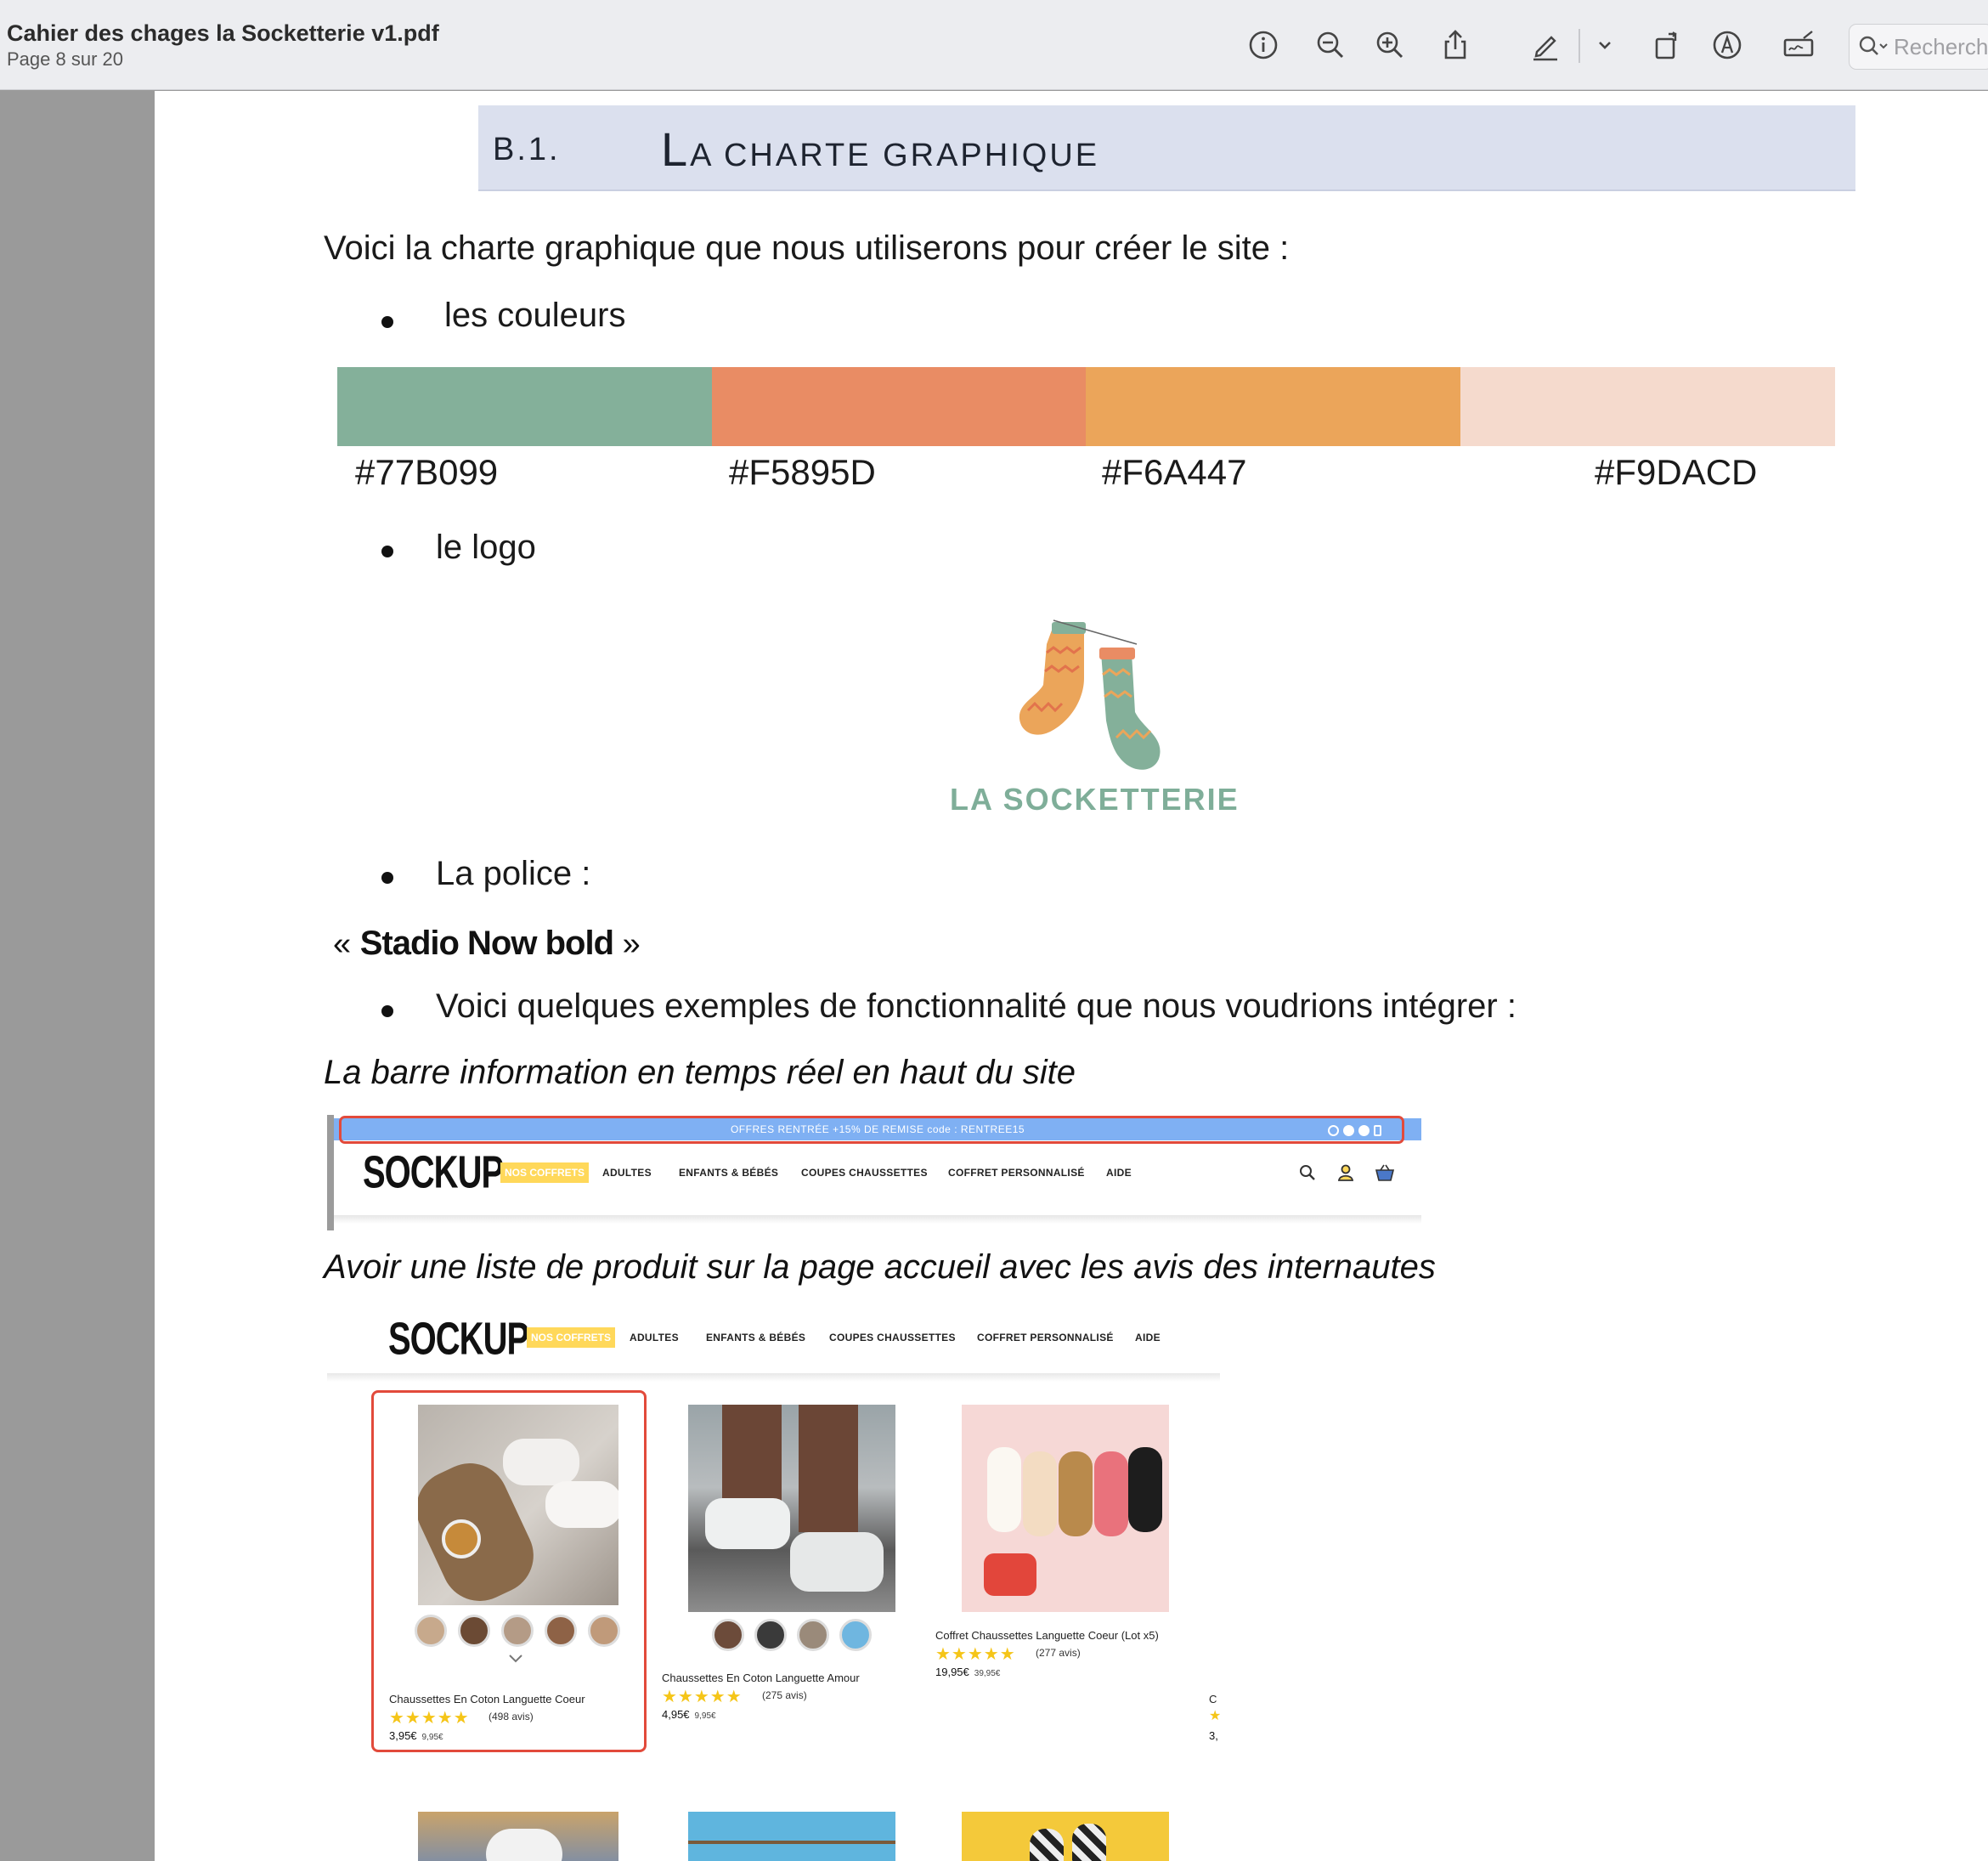  Describe the element at coordinates (895, 155) in the screenshot. I see `section-title-rest: A CHARTE GRAPHIQUE` at that location.